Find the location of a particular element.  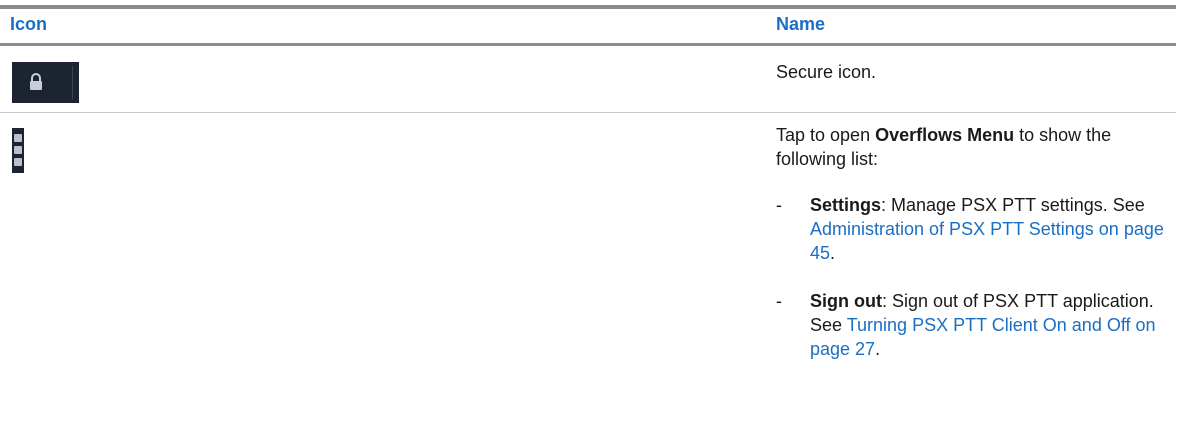

overflow-menu-icon is located at coordinates (18, 150).